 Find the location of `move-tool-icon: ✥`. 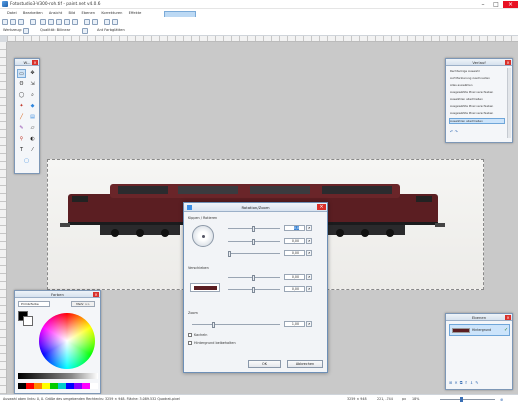

move-tool-icon: ✥ is located at coordinates (32, 73).